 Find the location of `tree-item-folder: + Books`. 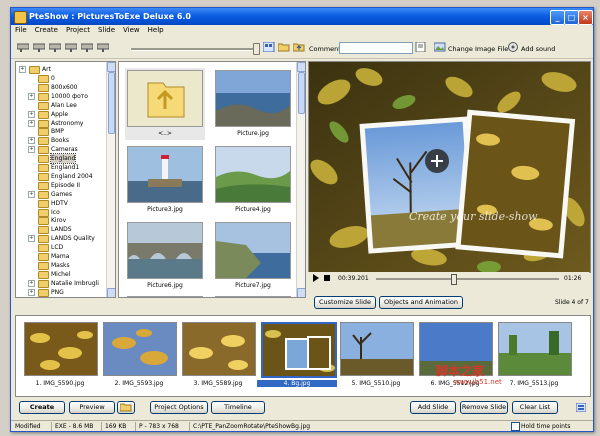

tree-item-folder: + Books is located at coordinates (60, 141).